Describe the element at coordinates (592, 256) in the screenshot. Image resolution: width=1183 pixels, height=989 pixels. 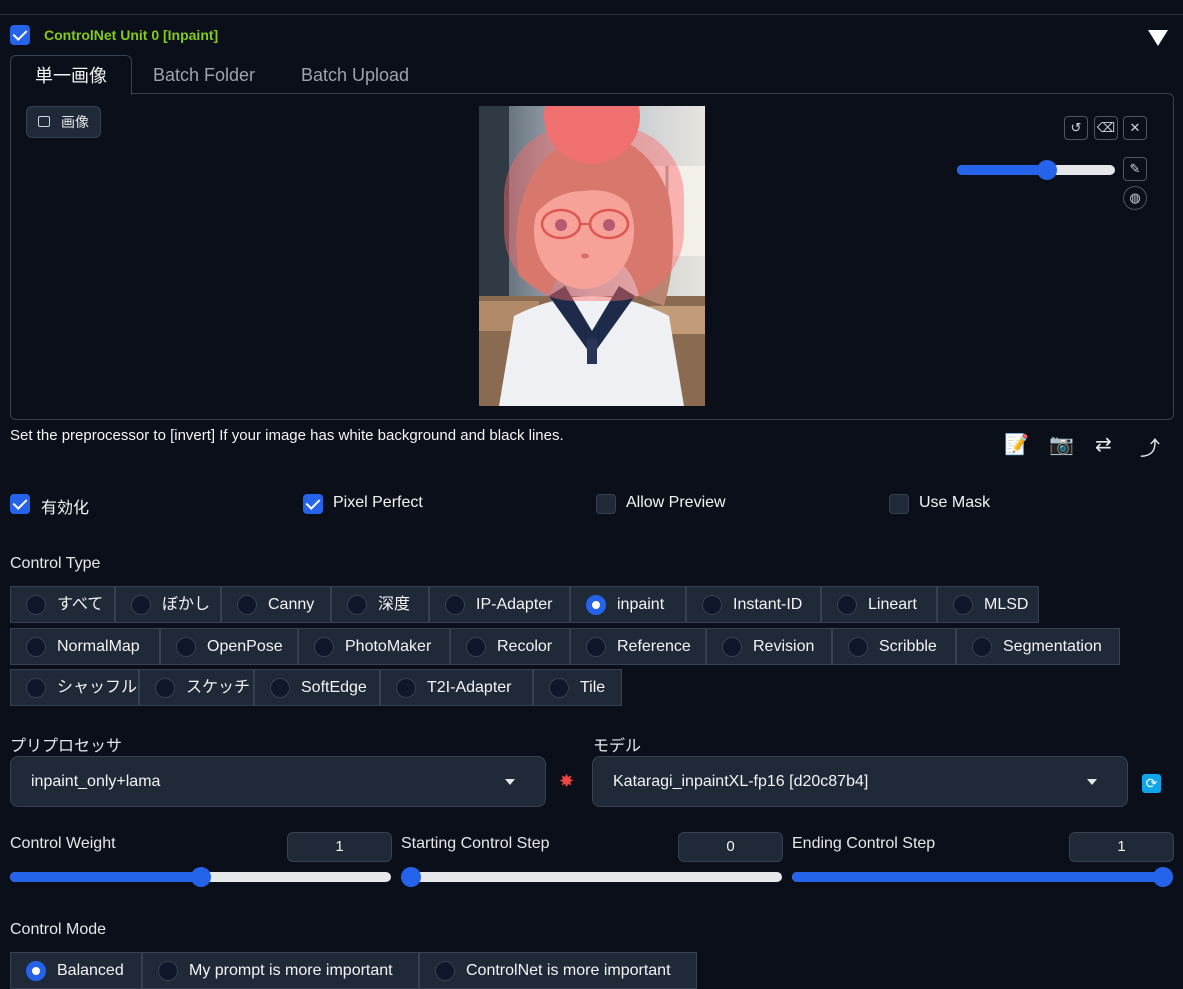
I see `inpaint-canvas-image` at that location.